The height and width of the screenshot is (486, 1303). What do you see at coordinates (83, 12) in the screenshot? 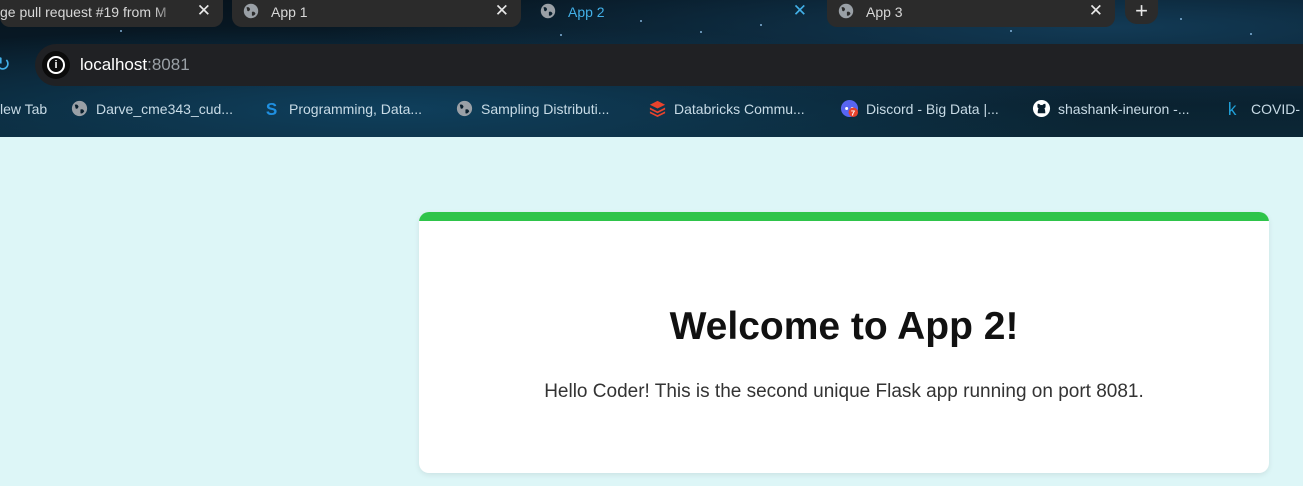
I see `tab-title: ge pull request #19 from M` at bounding box center [83, 12].